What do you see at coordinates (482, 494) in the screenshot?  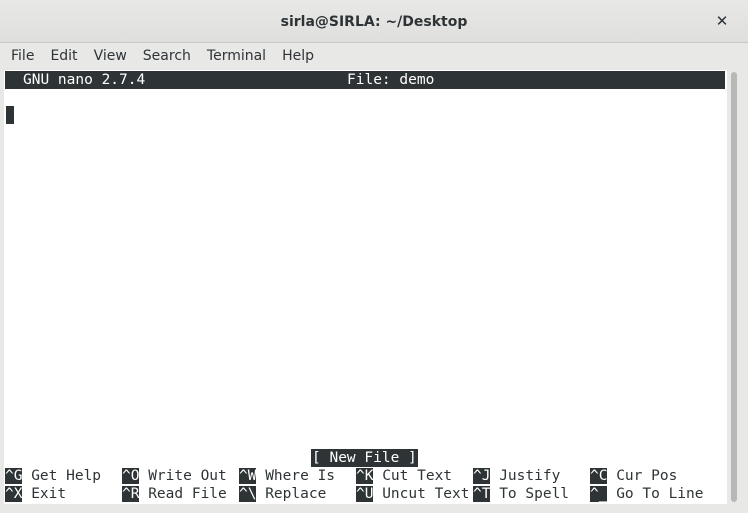 I see `shortcut-key: ^T` at bounding box center [482, 494].